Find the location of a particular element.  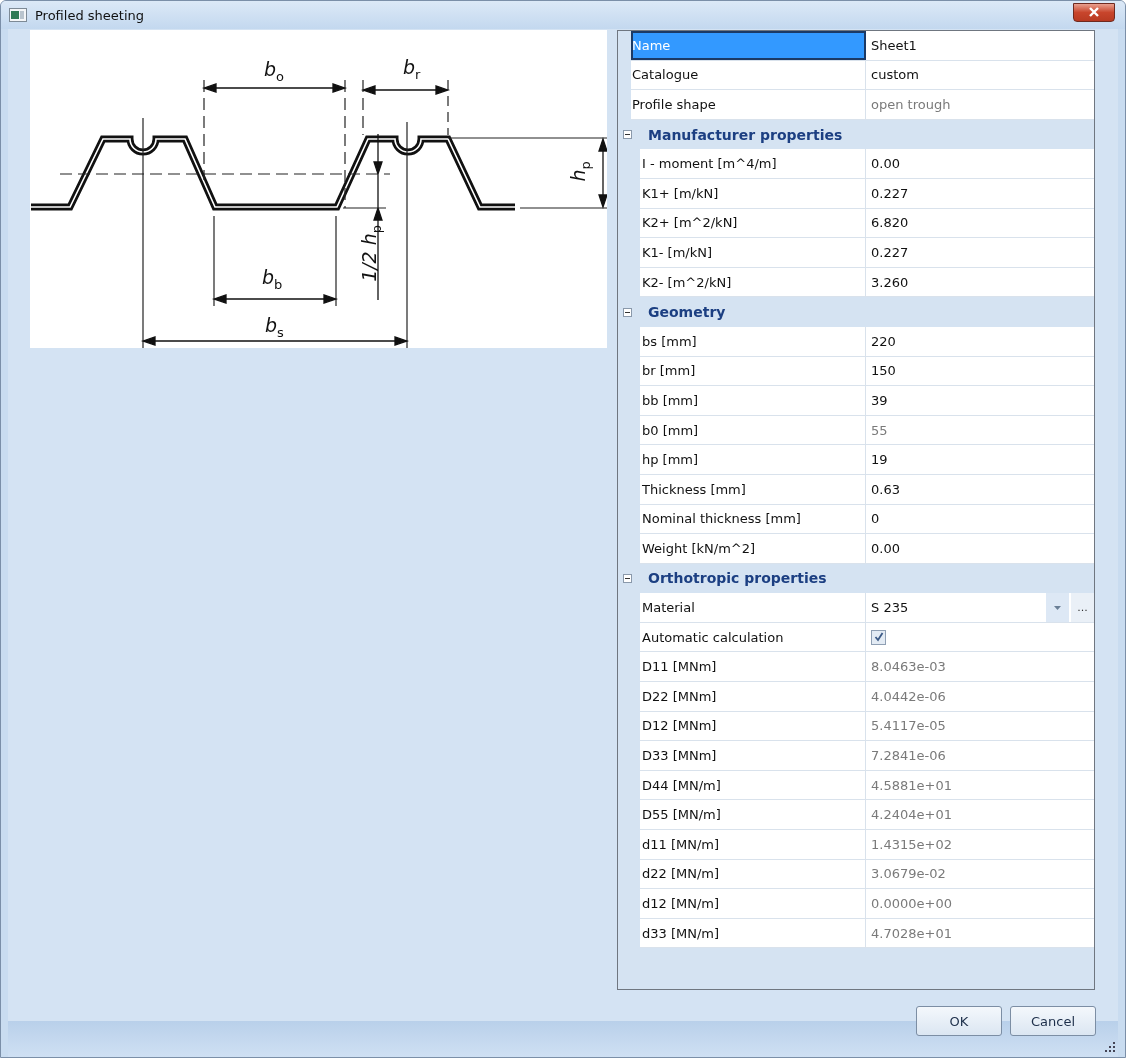

check-icon is located at coordinates (878, 637).